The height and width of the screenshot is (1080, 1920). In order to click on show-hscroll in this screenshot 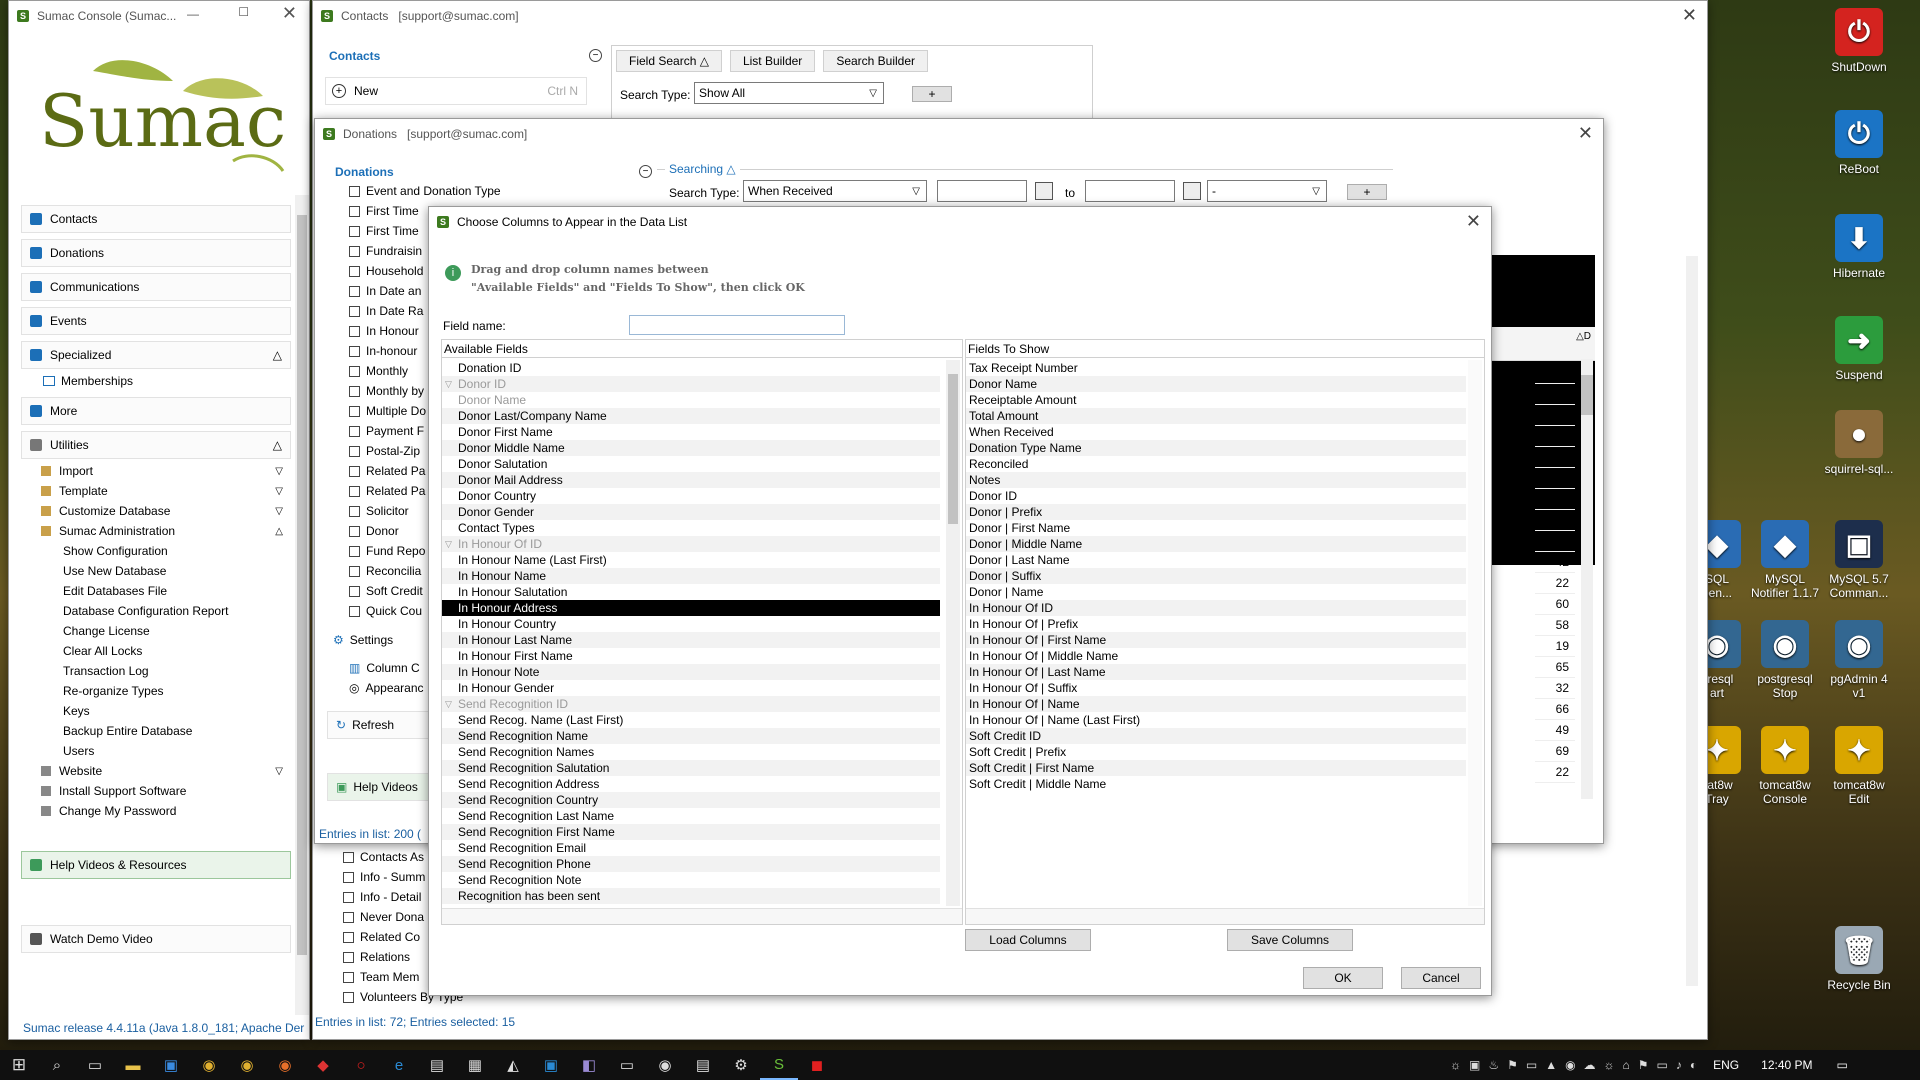, I will do `click(1225, 916)`.